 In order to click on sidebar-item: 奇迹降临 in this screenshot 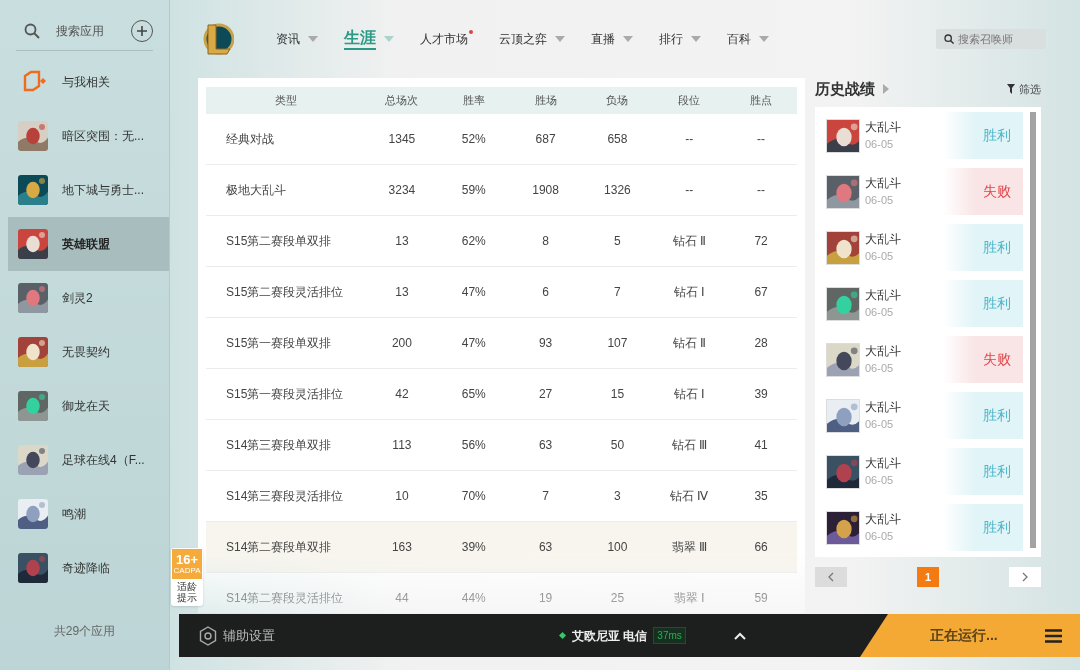, I will do `click(88, 568)`.